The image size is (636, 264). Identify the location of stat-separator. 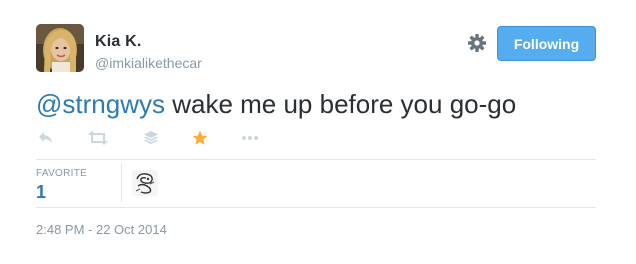
(121, 183).